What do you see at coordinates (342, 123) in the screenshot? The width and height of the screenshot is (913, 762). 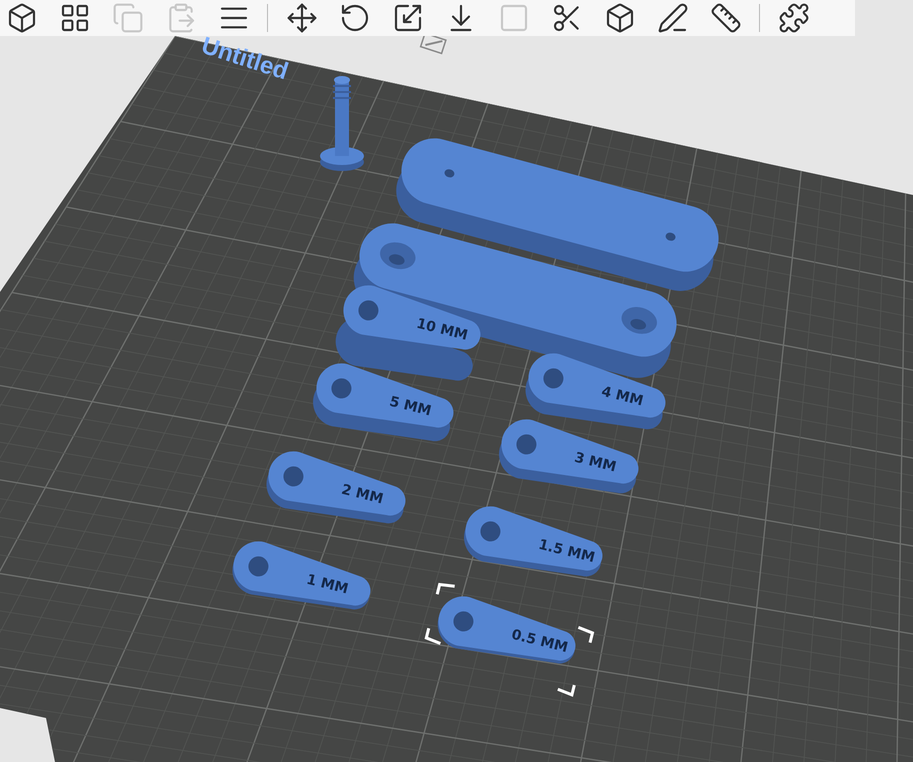 I see `pin-part` at bounding box center [342, 123].